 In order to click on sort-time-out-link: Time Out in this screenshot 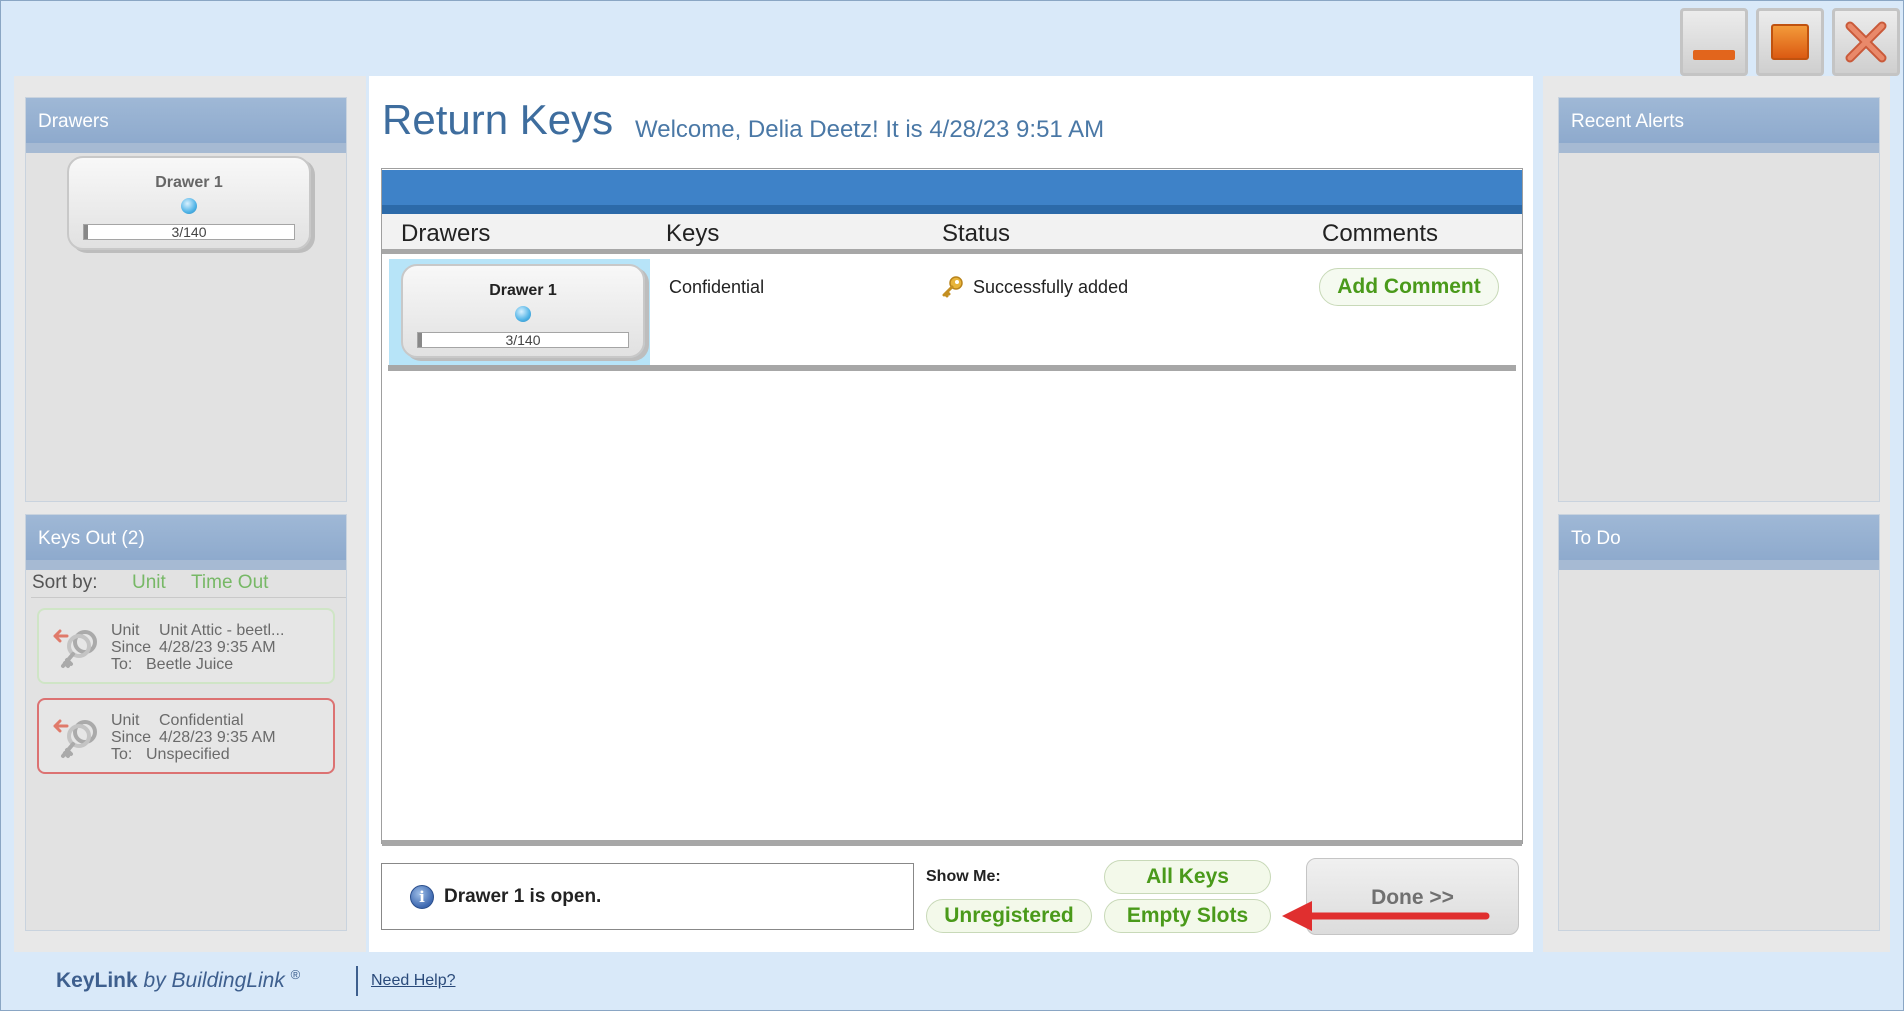, I will do `click(229, 583)`.